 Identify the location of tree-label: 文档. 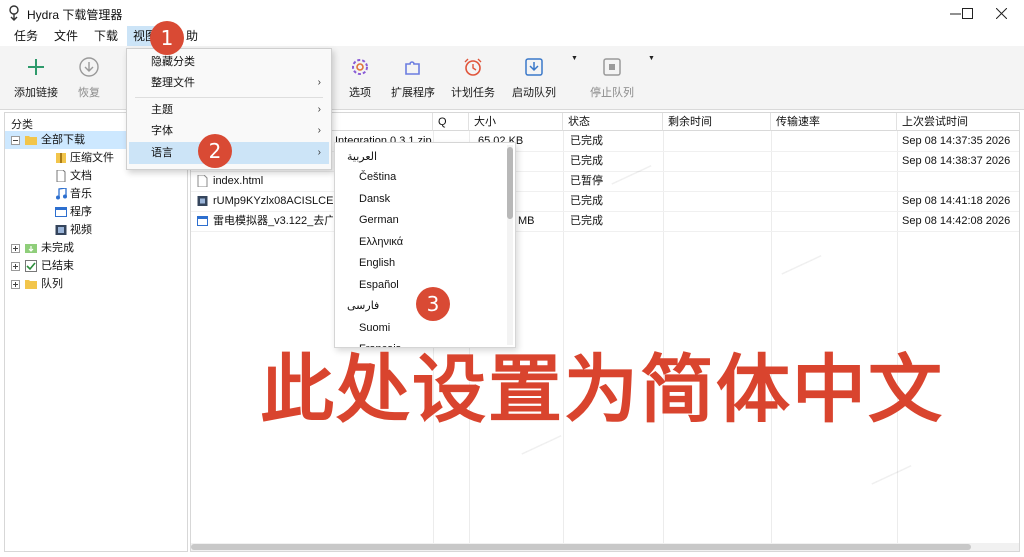
(81, 176).